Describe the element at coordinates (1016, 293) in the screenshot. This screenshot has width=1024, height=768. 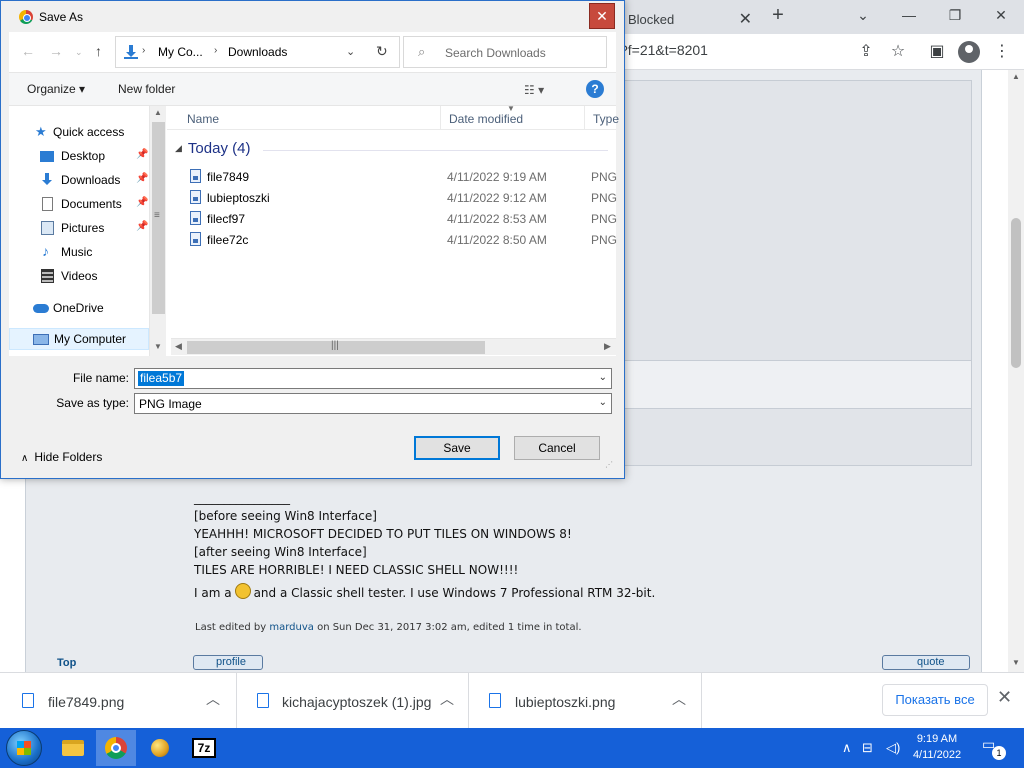
I see `scroll-thumb` at that location.